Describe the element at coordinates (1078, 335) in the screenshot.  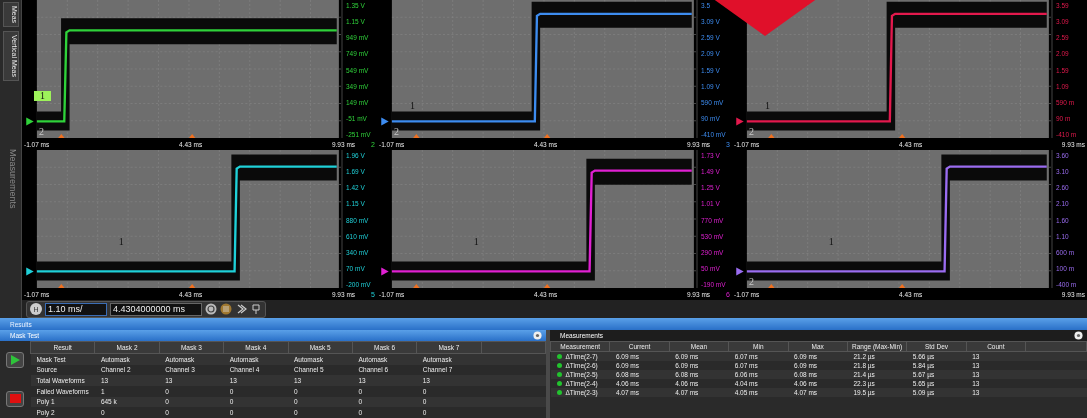
I see `settings-icon` at that location.